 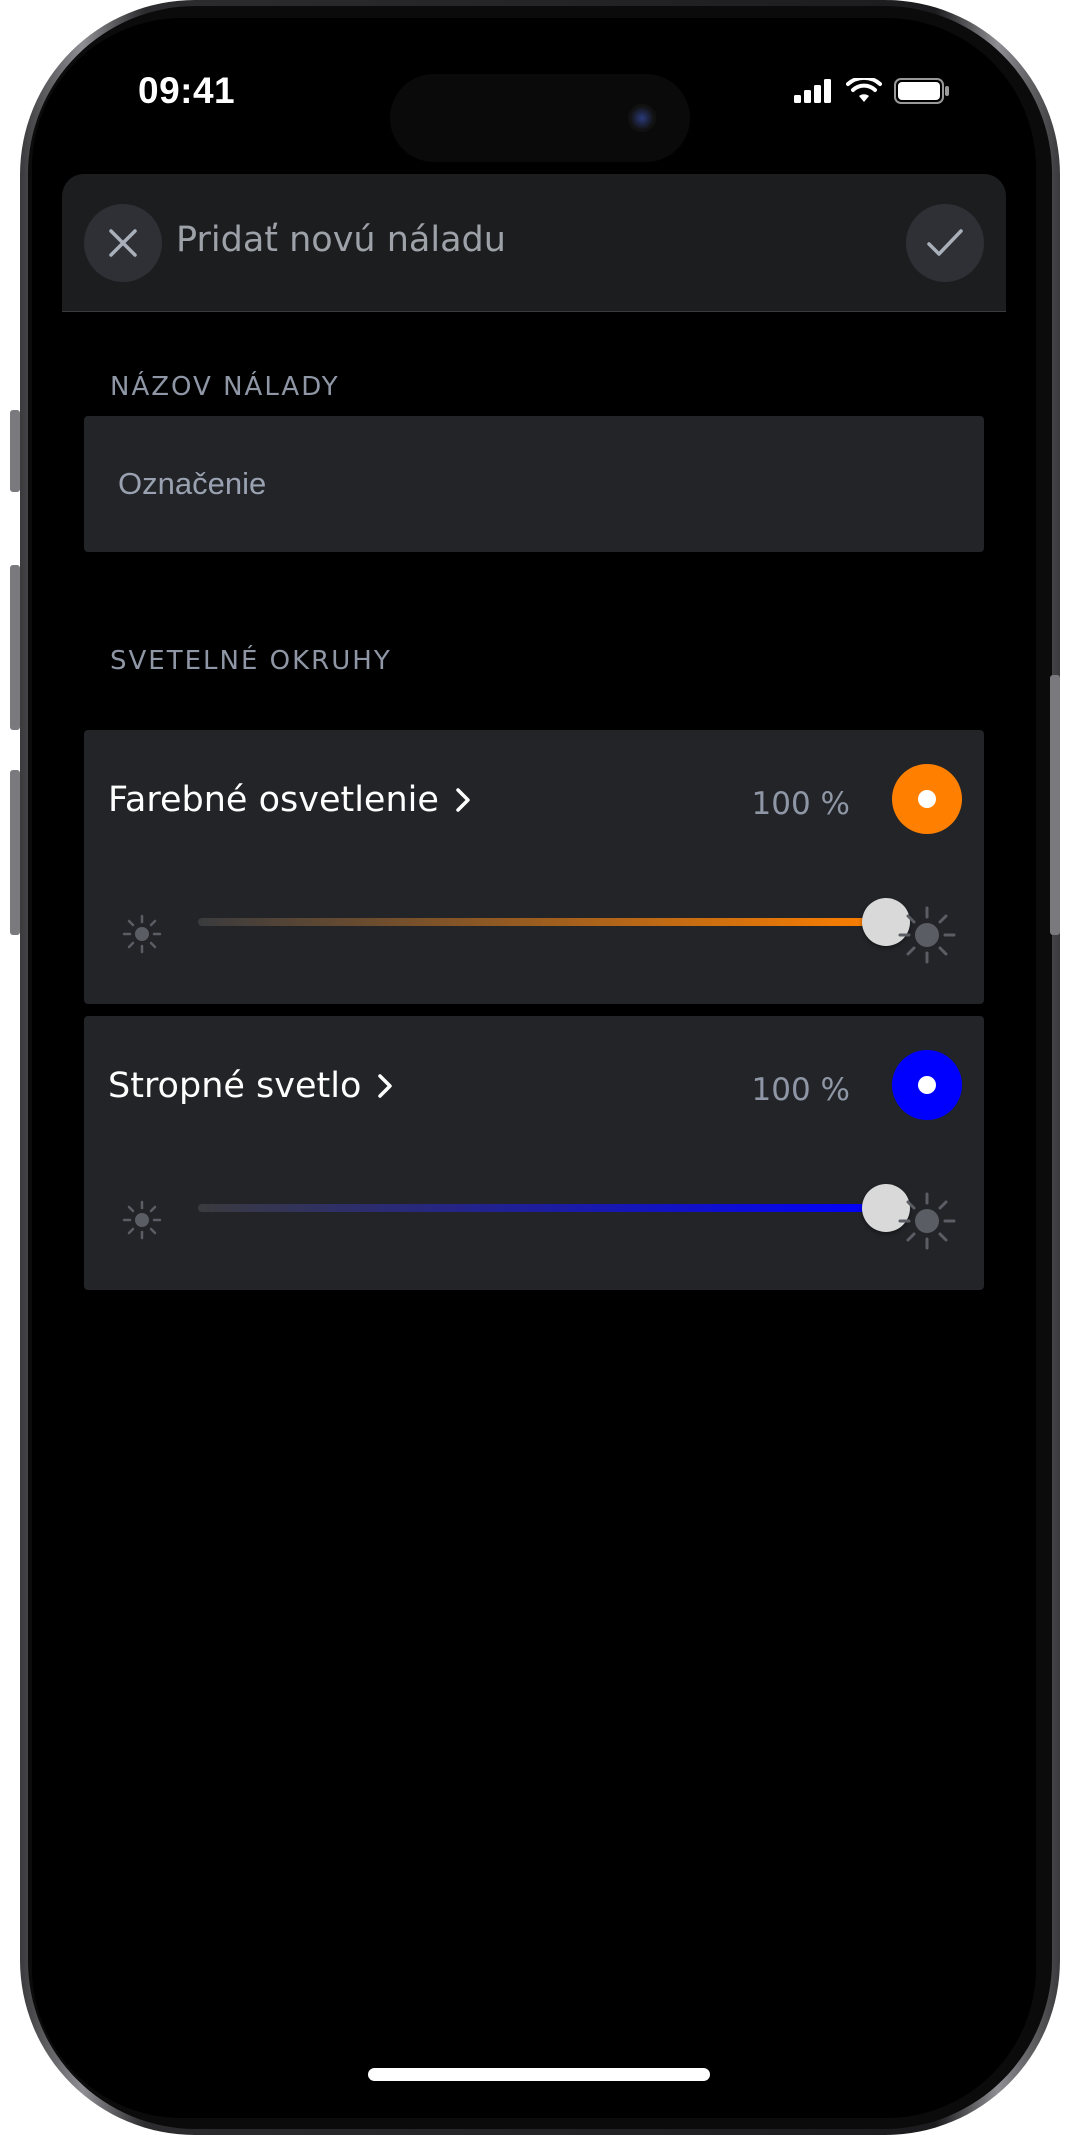 What do you see at coordinates (534, 1153) in the screenshot?
I see `light-circuit-card-ceiling: Stropné svetlo 100 %` at bounding box center [534, 1153].